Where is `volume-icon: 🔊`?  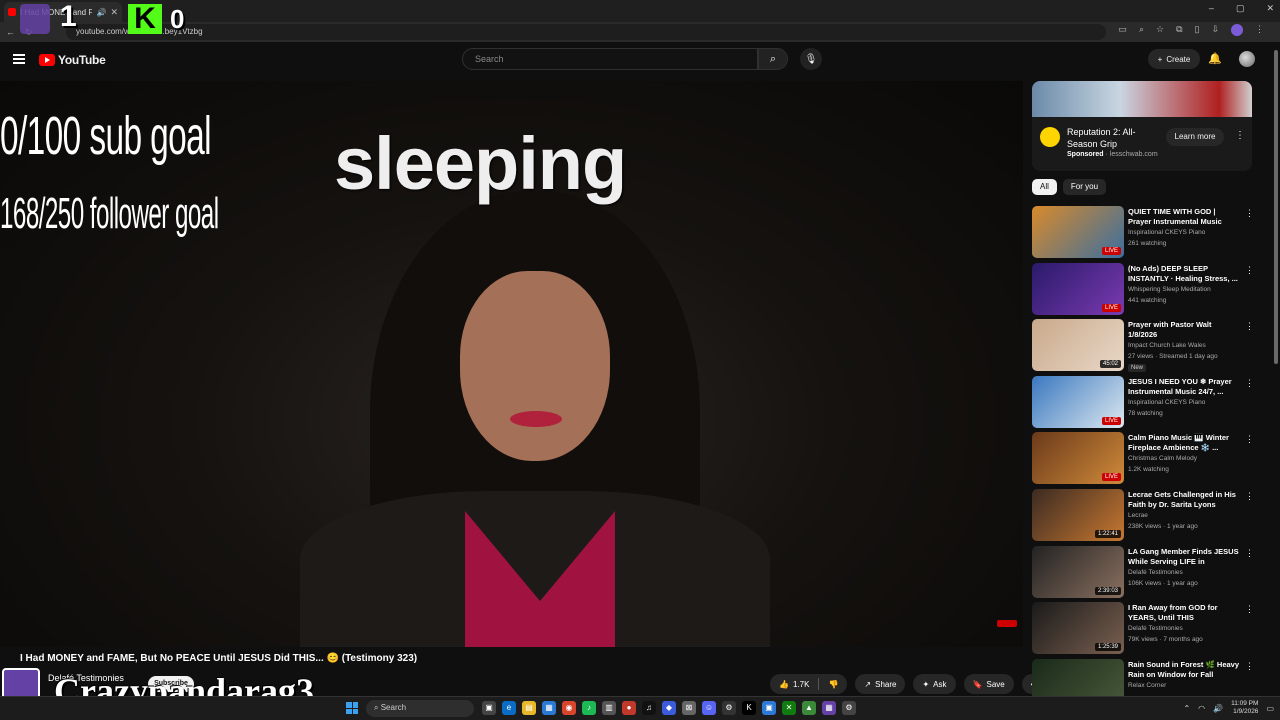 volume-icon: 🔊 is located at coordinates (1218, 708).